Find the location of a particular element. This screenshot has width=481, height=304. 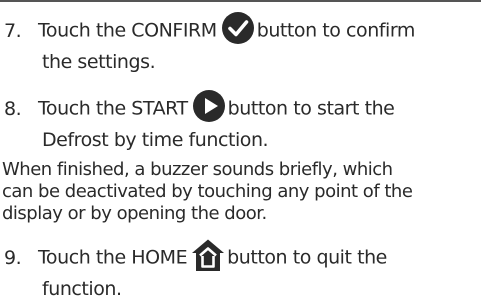

top-divider is located at coordinates (240, 1).